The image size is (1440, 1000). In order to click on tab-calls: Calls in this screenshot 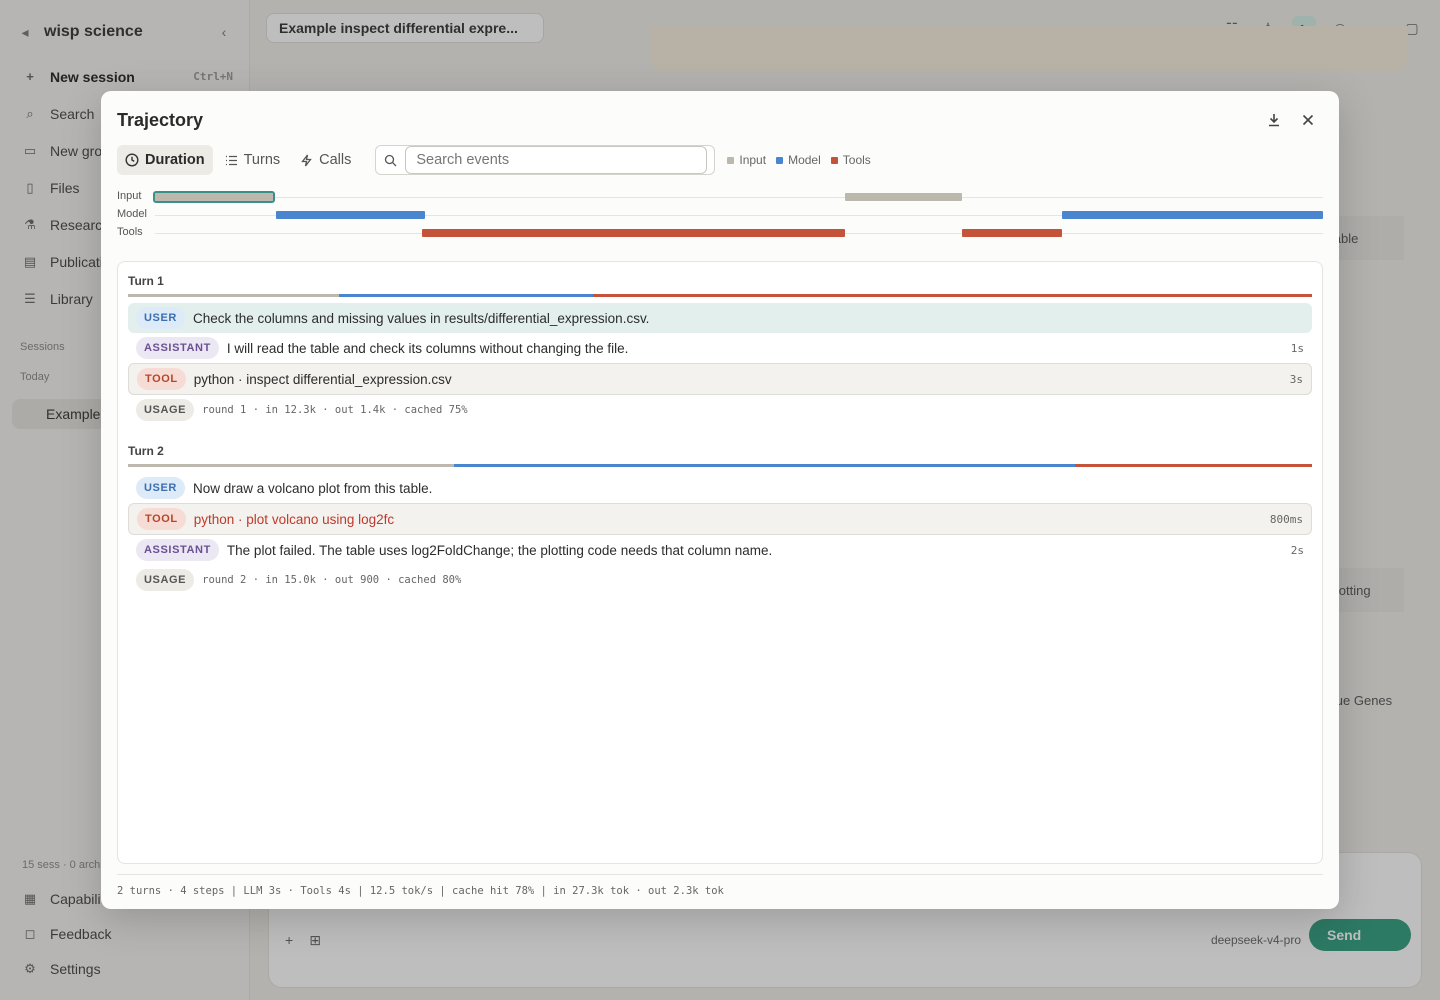, I will do `click(325, 160)`.